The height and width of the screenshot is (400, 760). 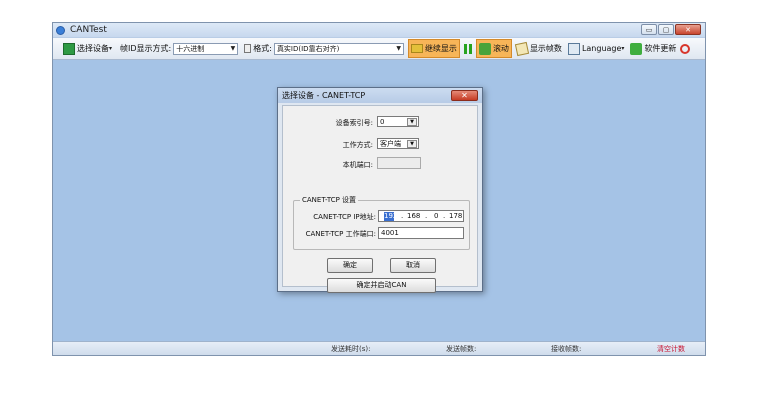 I want to click on update-icon, so click(x=636, y=48).